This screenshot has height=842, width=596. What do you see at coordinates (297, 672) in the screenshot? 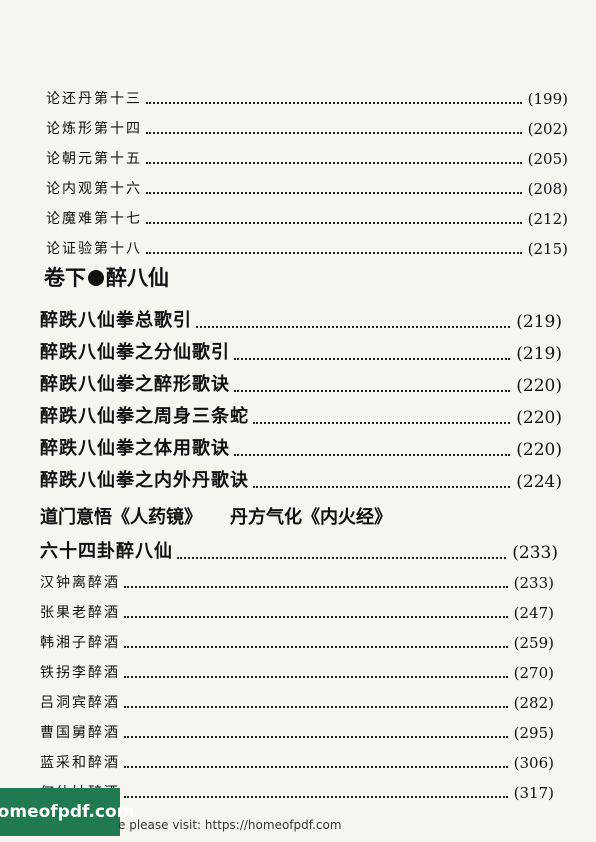
I see `toc-entry: 铁拐李醉酒 (270)` at bounding box center [297, 672].